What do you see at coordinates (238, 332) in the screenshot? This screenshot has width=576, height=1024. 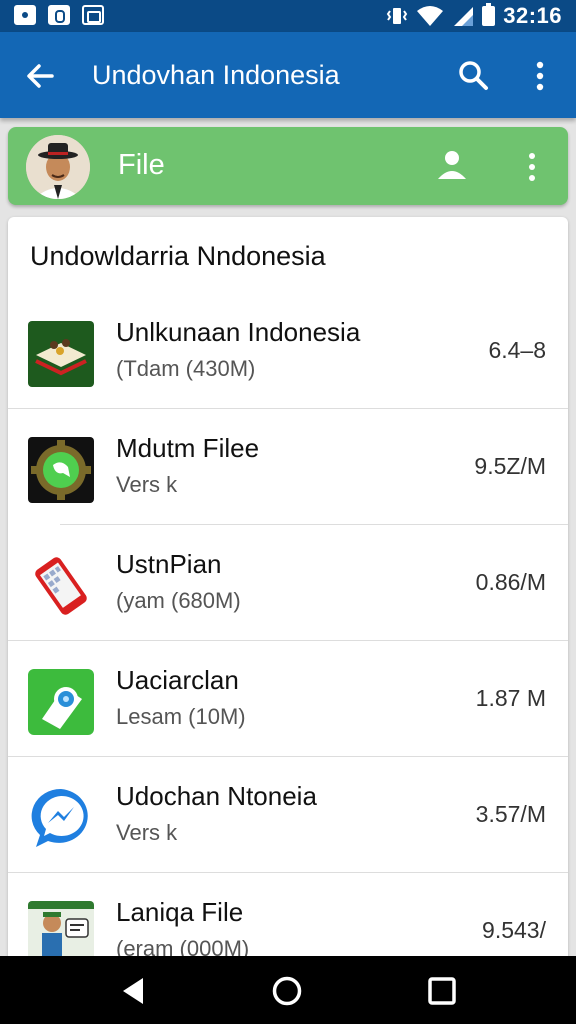 I see `item-name: Unlkunaan Indonesia` at bounding box center [238, 332].